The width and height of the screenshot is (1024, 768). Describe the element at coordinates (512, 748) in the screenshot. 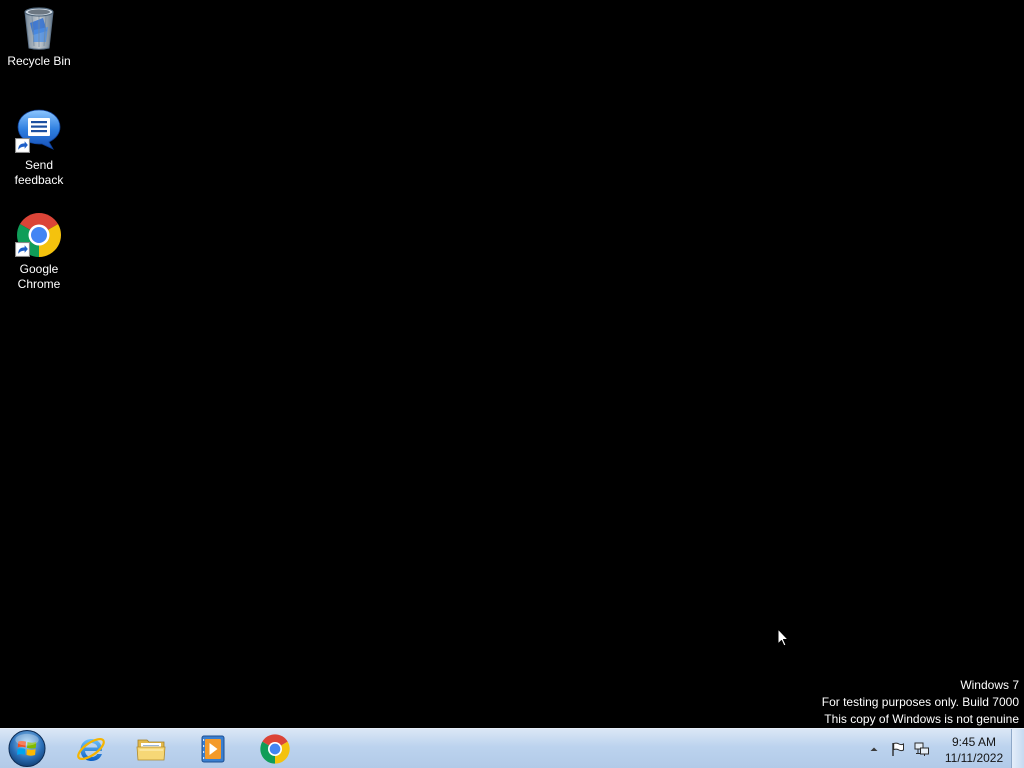

I see `taskbar: 9:45 AM 11/11/2022` at that location.